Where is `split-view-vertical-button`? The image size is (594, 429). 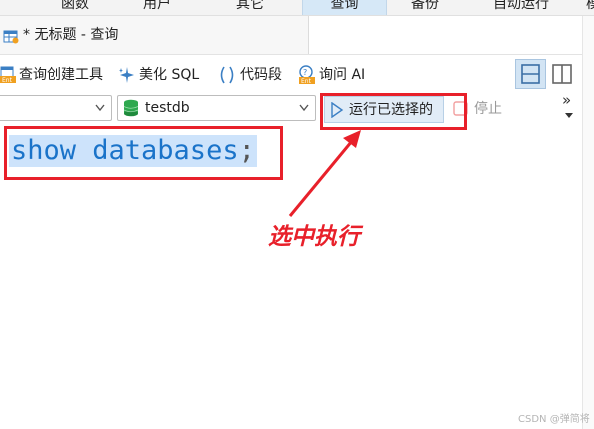
split-view-vertical-button is located at coordinates (562, 74).